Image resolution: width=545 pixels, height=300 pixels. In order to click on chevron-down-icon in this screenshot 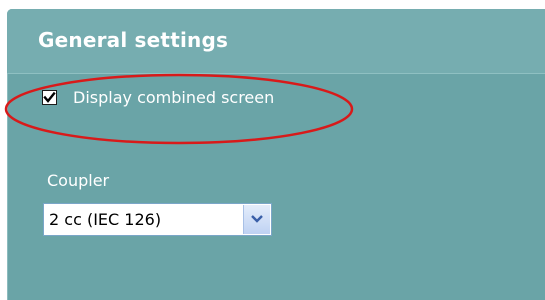, I will do `click(257, 219)`.